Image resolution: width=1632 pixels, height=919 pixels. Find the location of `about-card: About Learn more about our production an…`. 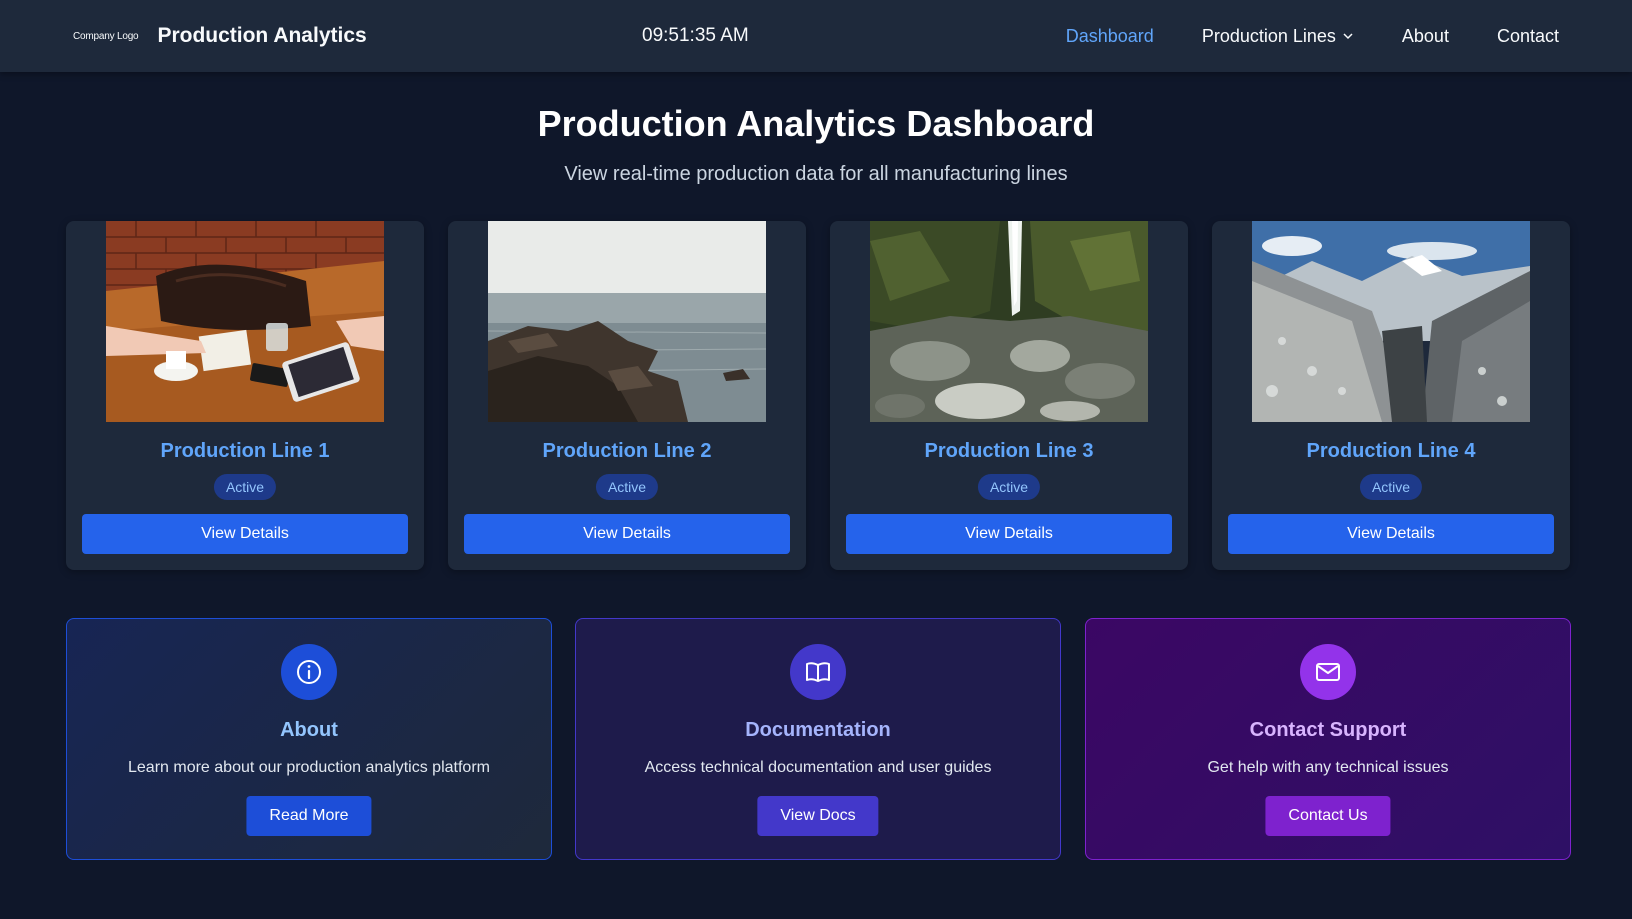

about-card: About Learn more about our production an… is located at coordinates (309, 739).